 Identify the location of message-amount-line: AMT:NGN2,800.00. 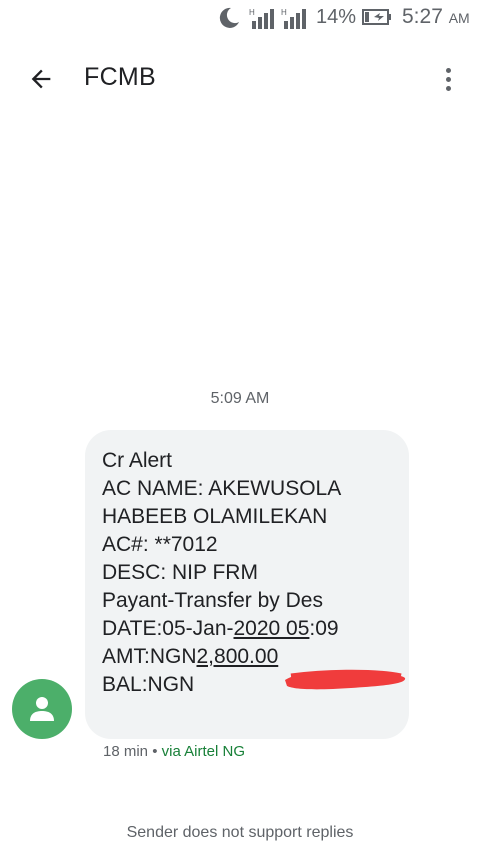
(248, 657).